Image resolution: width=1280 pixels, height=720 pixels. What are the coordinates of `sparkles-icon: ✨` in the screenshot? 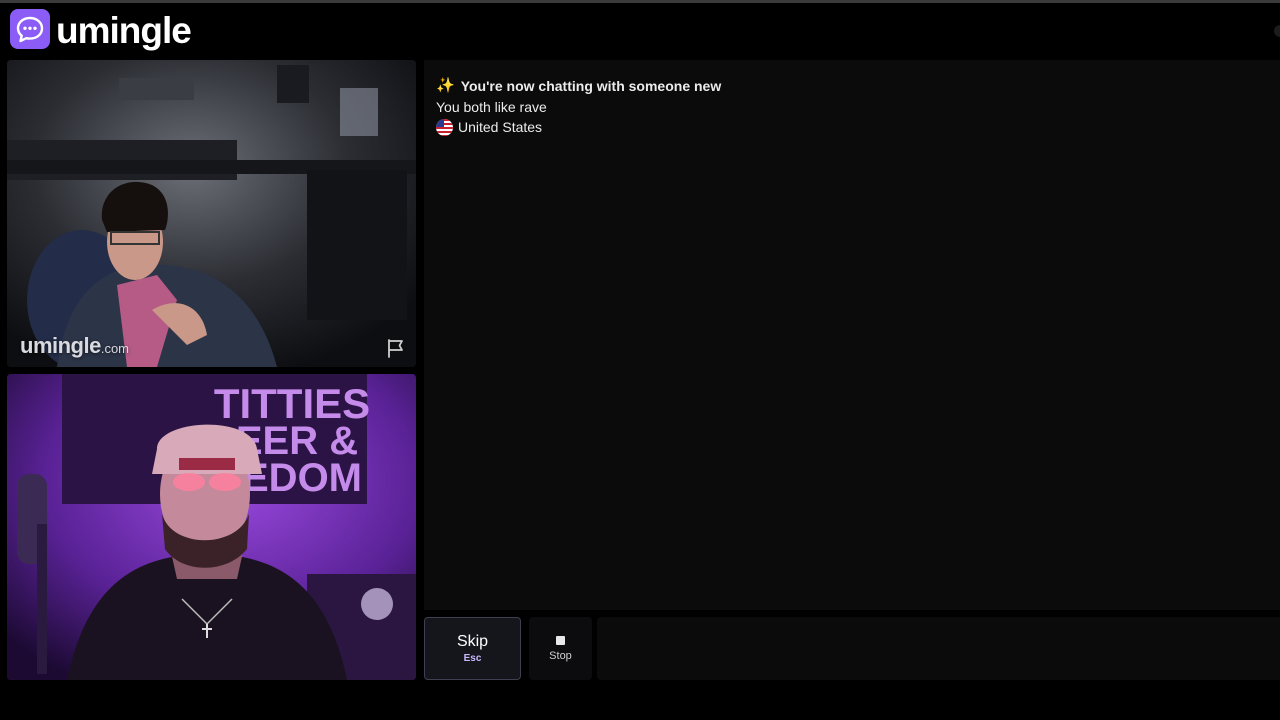 It's located at (445, 85).